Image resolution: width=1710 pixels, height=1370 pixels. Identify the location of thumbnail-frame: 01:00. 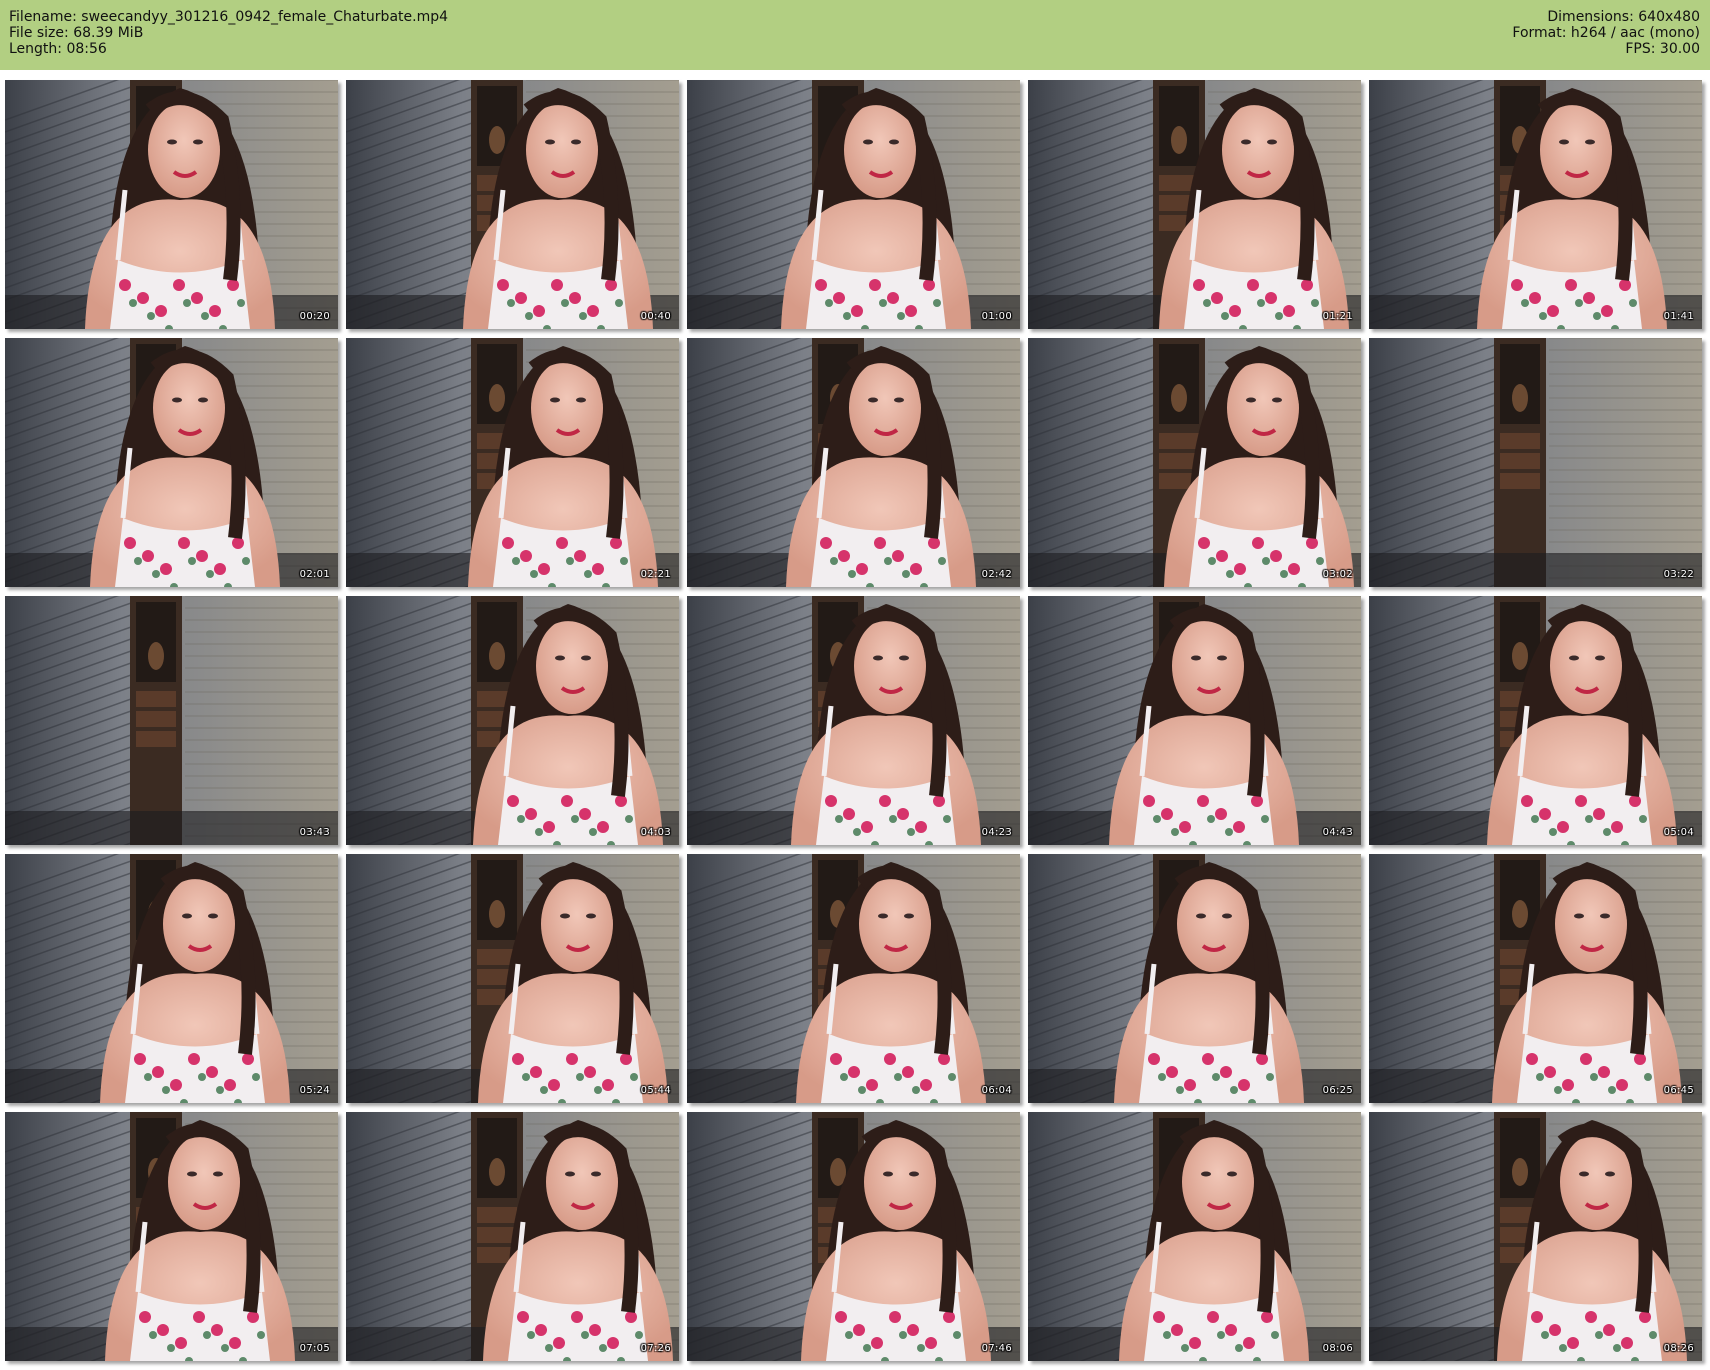
(853, 204).